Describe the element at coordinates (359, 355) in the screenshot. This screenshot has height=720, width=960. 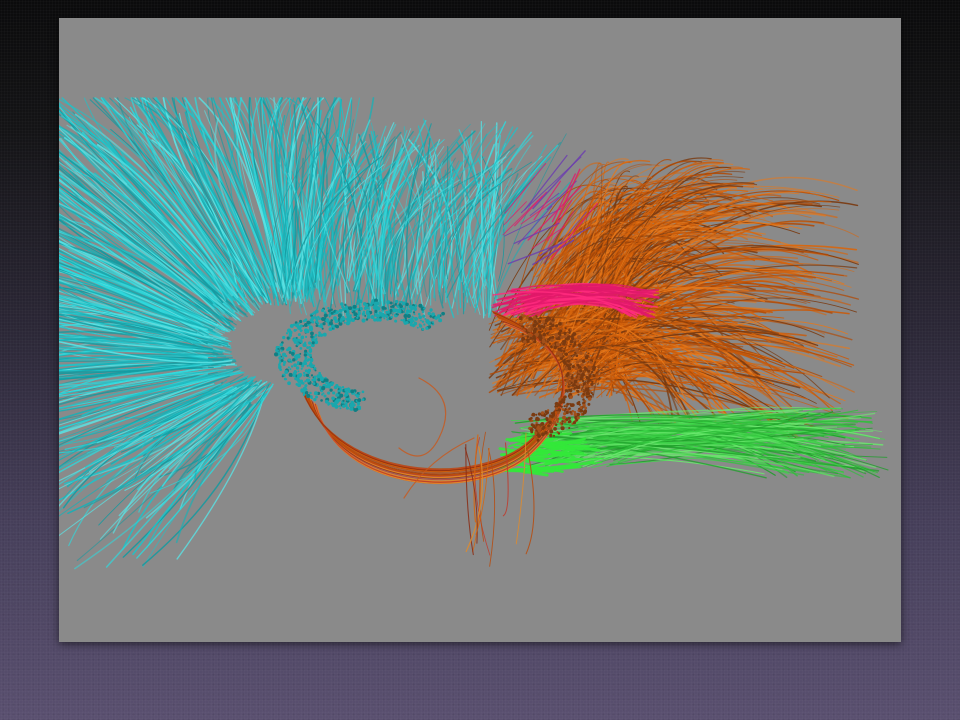
I see `cyan-fiber-endpoints` at that location.